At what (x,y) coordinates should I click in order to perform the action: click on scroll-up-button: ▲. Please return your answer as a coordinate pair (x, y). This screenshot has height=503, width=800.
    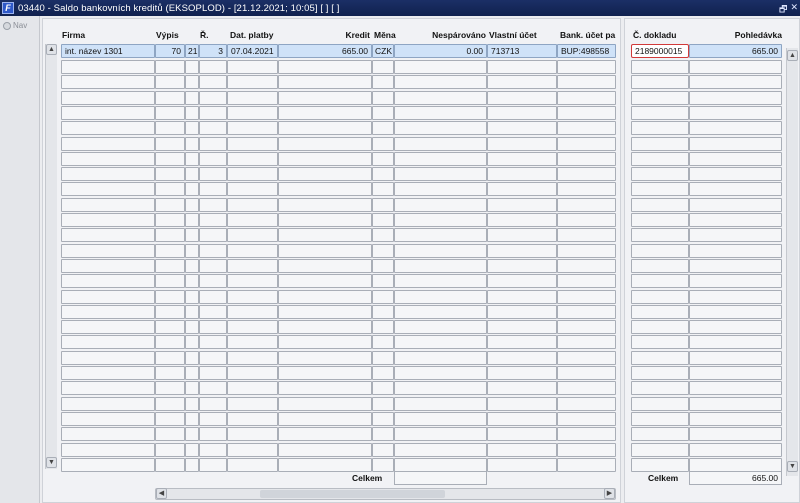
    Looking at the image, I should click on (51, 49).